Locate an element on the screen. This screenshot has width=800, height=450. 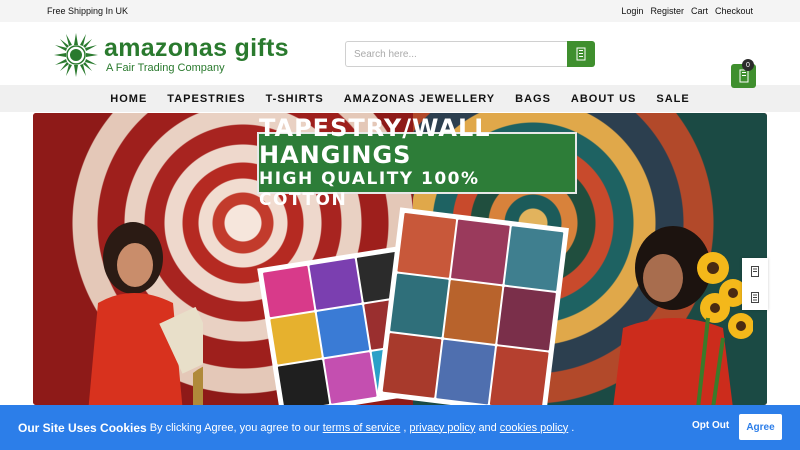
hero-title: TAPESTRY/WALL HANGINGS is located at coordinates (375, 141).